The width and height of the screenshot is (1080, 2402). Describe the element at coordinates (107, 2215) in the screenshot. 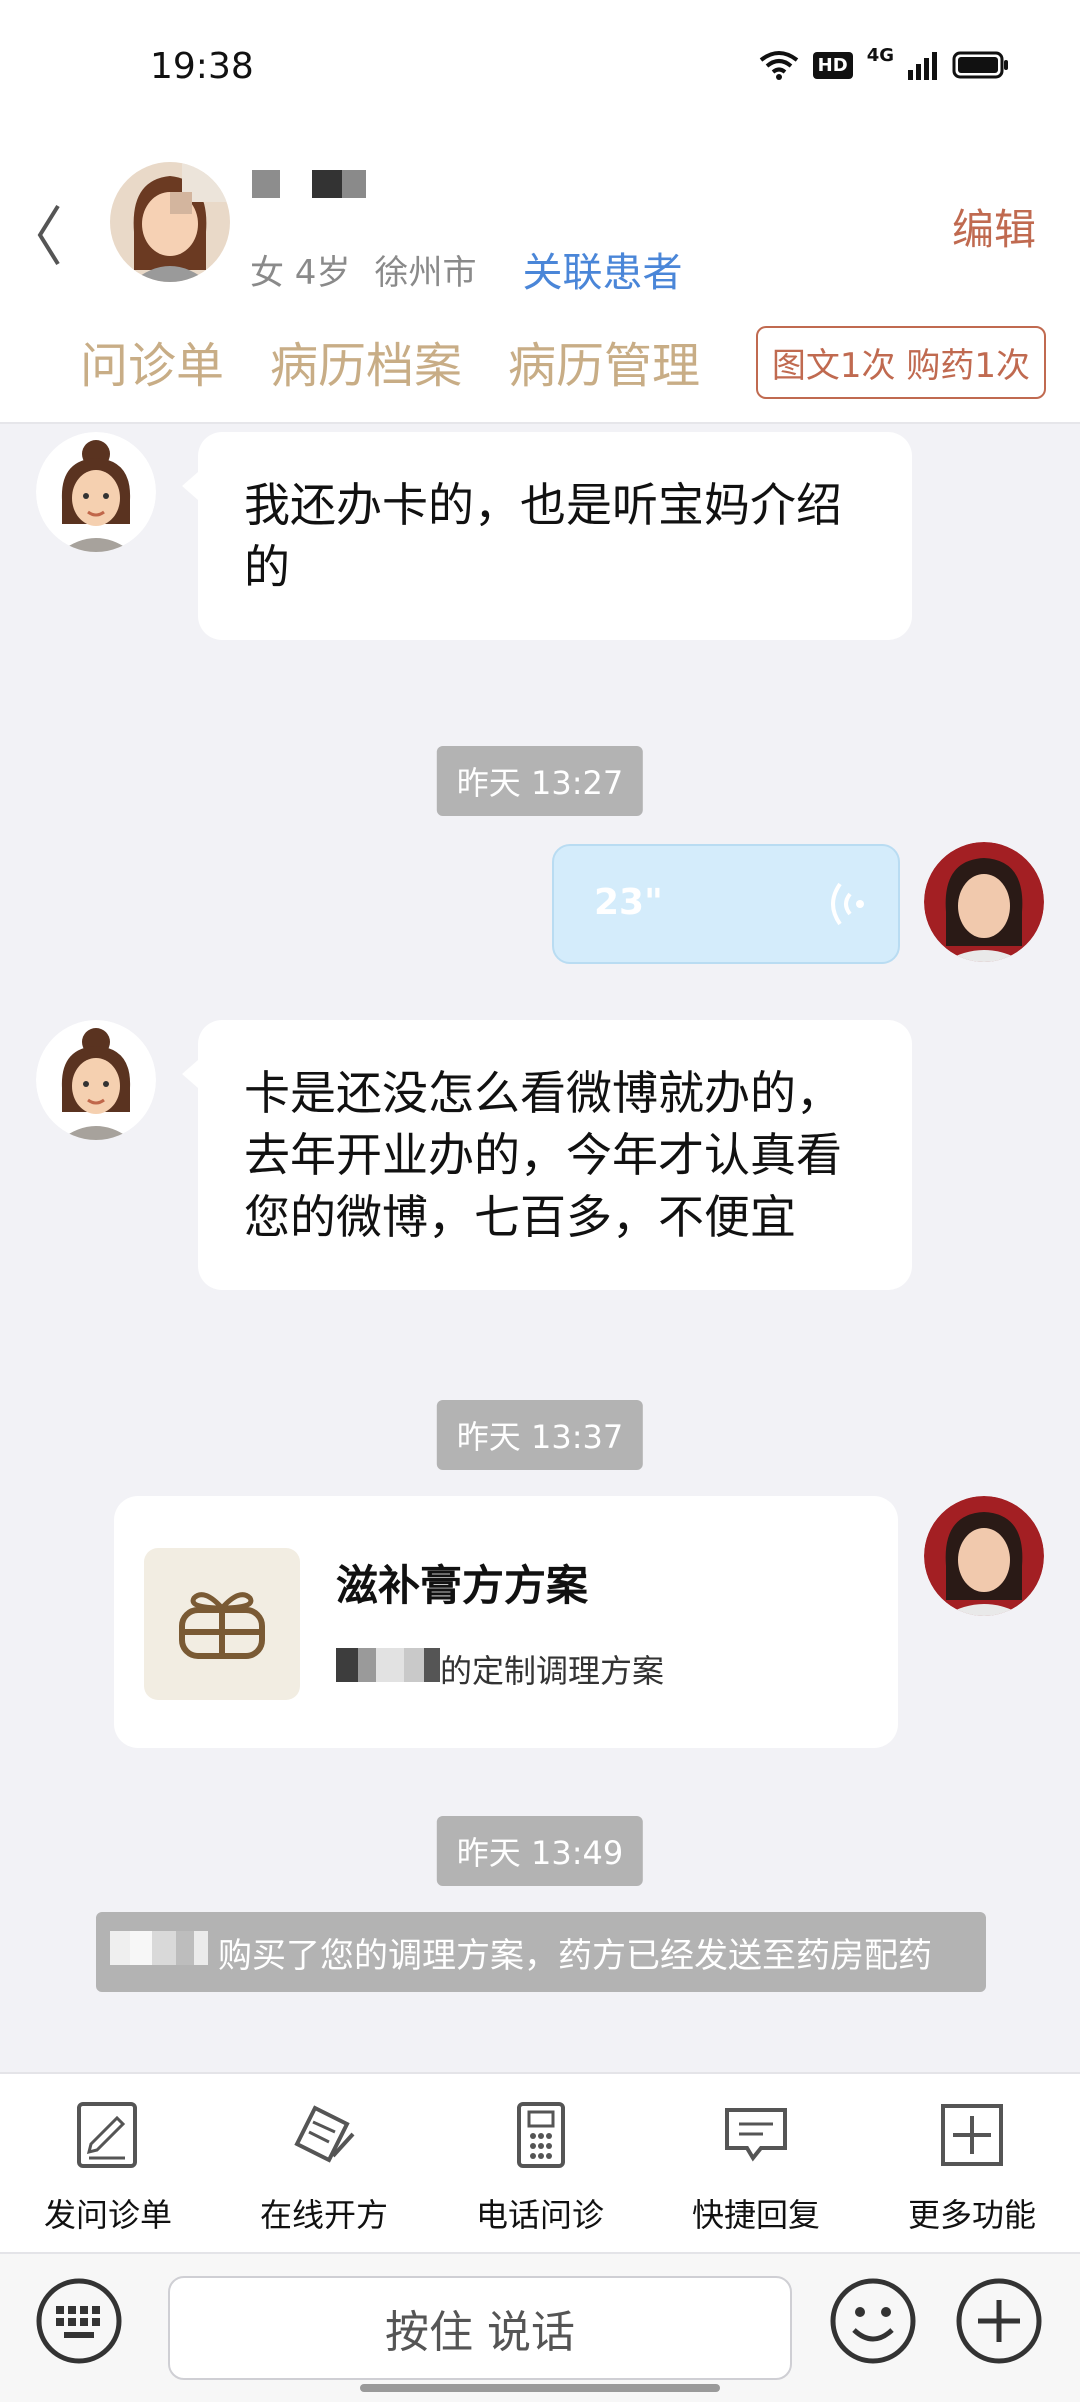

I see `send-form-label: 发问诊单` at that location.